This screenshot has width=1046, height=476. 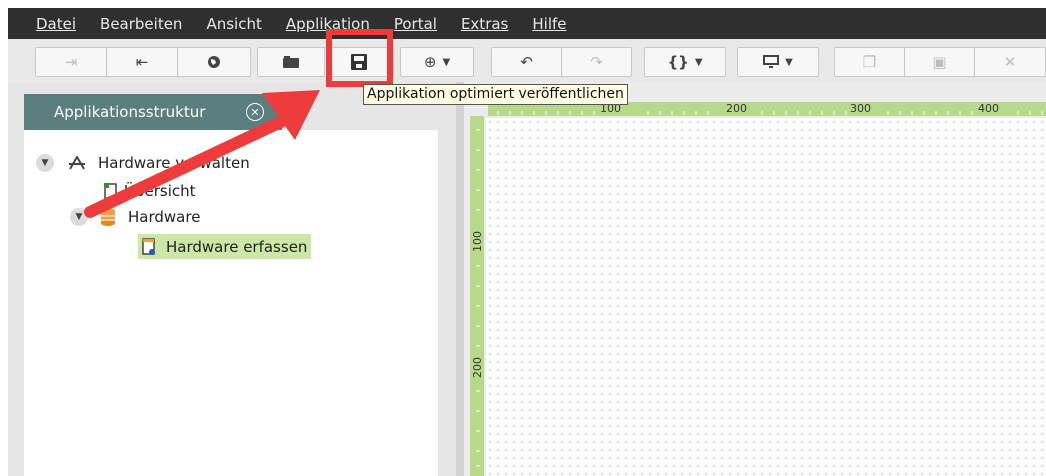 I want to click on save-tooltip: Applikation optimiert veröffentlichen, so click(x=495, y=94).